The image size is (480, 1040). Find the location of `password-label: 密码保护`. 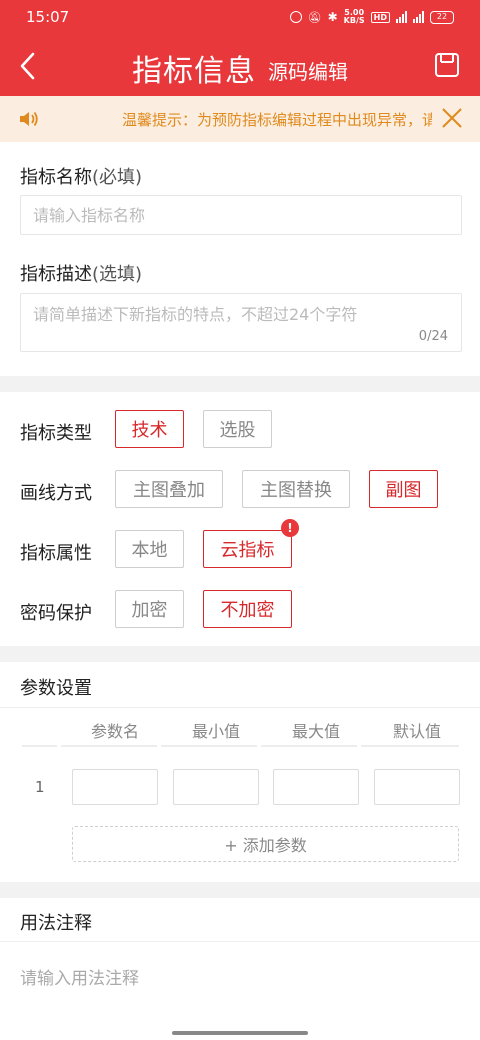

password-label: 密码保护 is located at coordinates (56, 613).